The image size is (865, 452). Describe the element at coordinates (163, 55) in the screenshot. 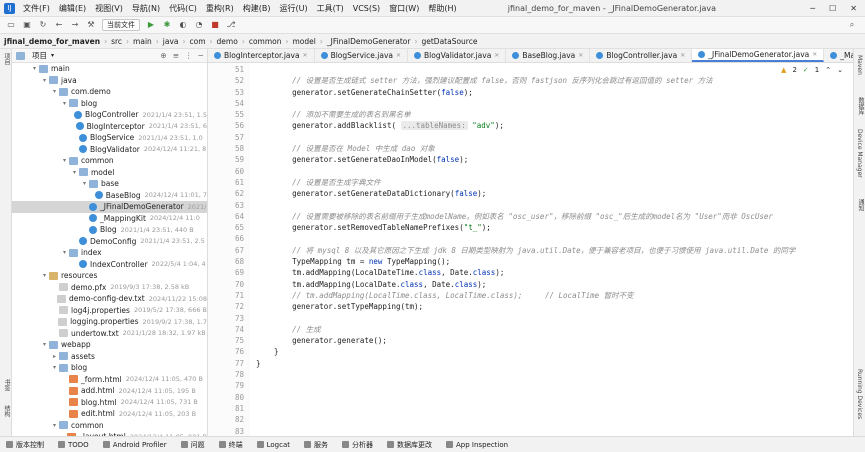

I see `locate-icon: ⊕` at that location.